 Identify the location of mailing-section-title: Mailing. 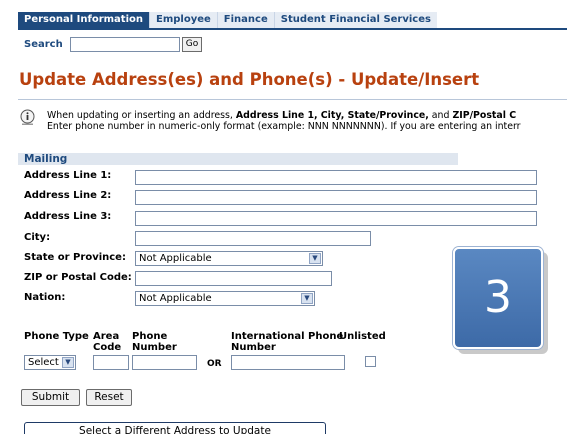
(46, 159).